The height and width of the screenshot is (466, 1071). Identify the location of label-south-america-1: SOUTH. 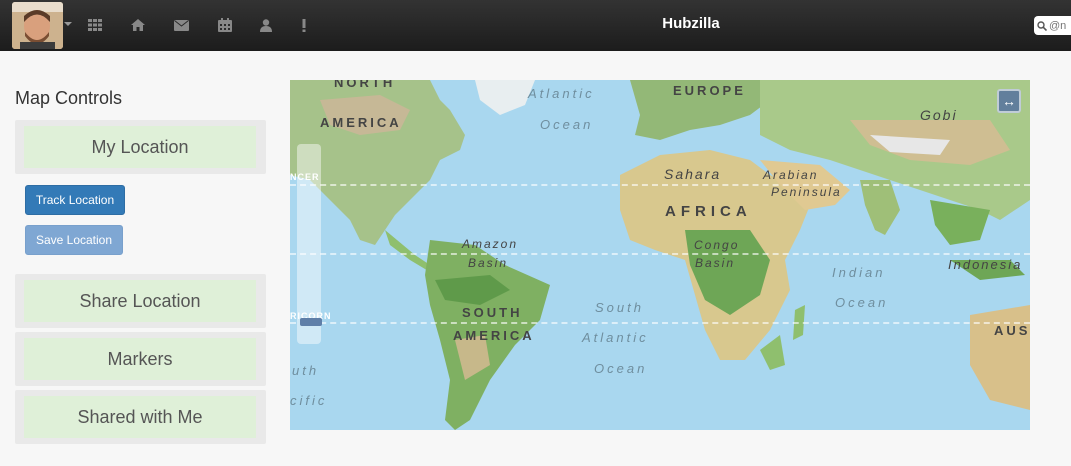
(492, 312).